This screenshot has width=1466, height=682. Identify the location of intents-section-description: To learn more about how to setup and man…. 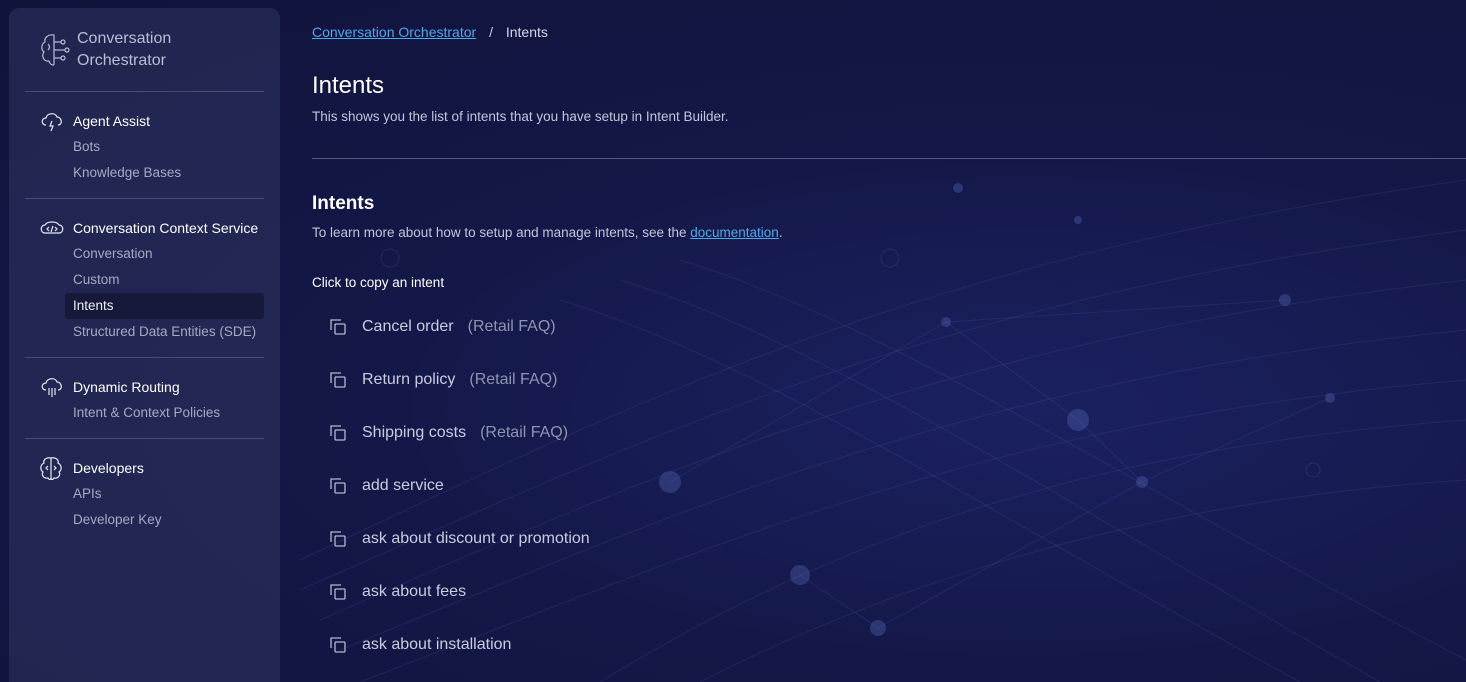
(547, 232).